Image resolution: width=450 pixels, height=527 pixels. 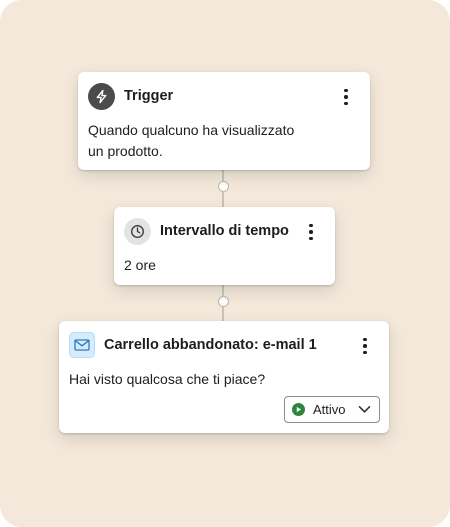 I want to click on card-header: Intervallo di tempo, so click(x=206, y=231).